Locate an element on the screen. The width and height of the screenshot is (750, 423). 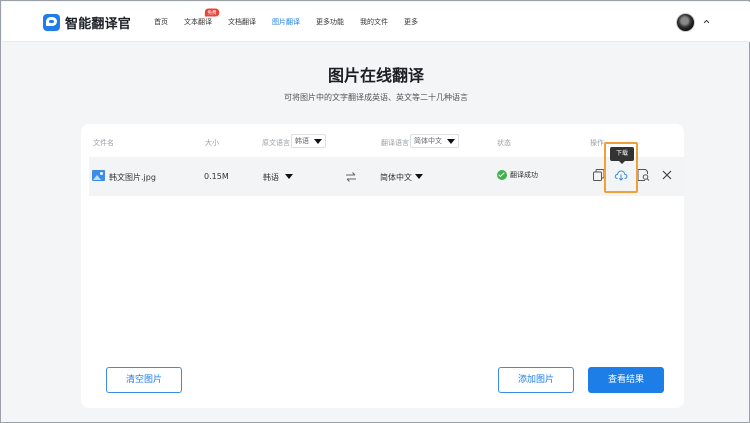
nav-image-translate: 图片翻译 is located at coordinates (286, 22).